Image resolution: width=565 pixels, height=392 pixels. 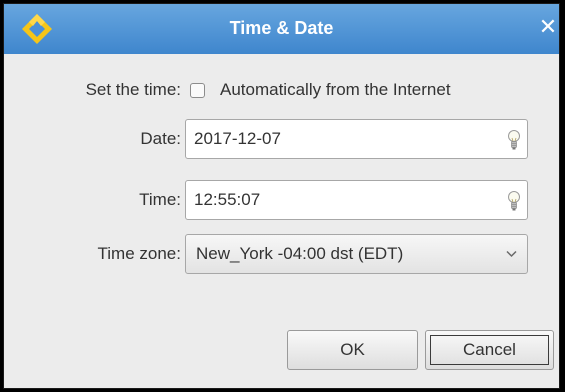 What do you see at coordinates (356, 200) in the screenshot?
I see `time-field: 12:55:07` at bounding box center [356, 200].